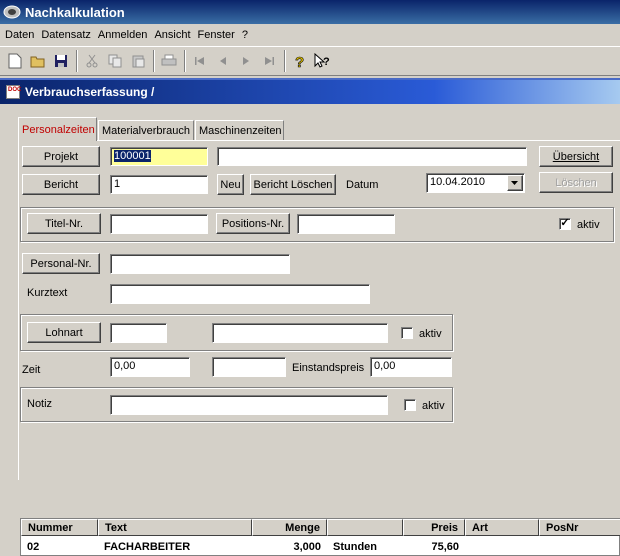 This screenshot has width=620, height=556. What do you see at coordinates (407, 333) in the screenshot?
I see `aktiv-checkbox-lohnart` at bounding box center [407, 333].